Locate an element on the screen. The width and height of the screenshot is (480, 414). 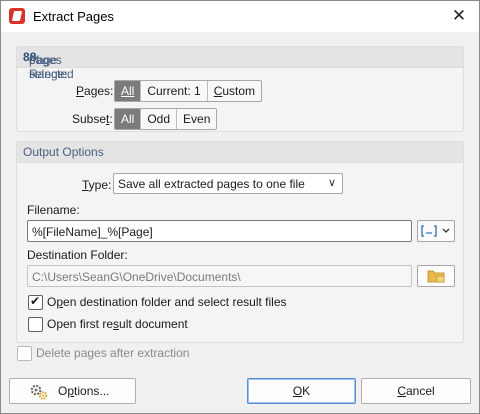
folder-browse-icon is located at coordinates (436, 276).